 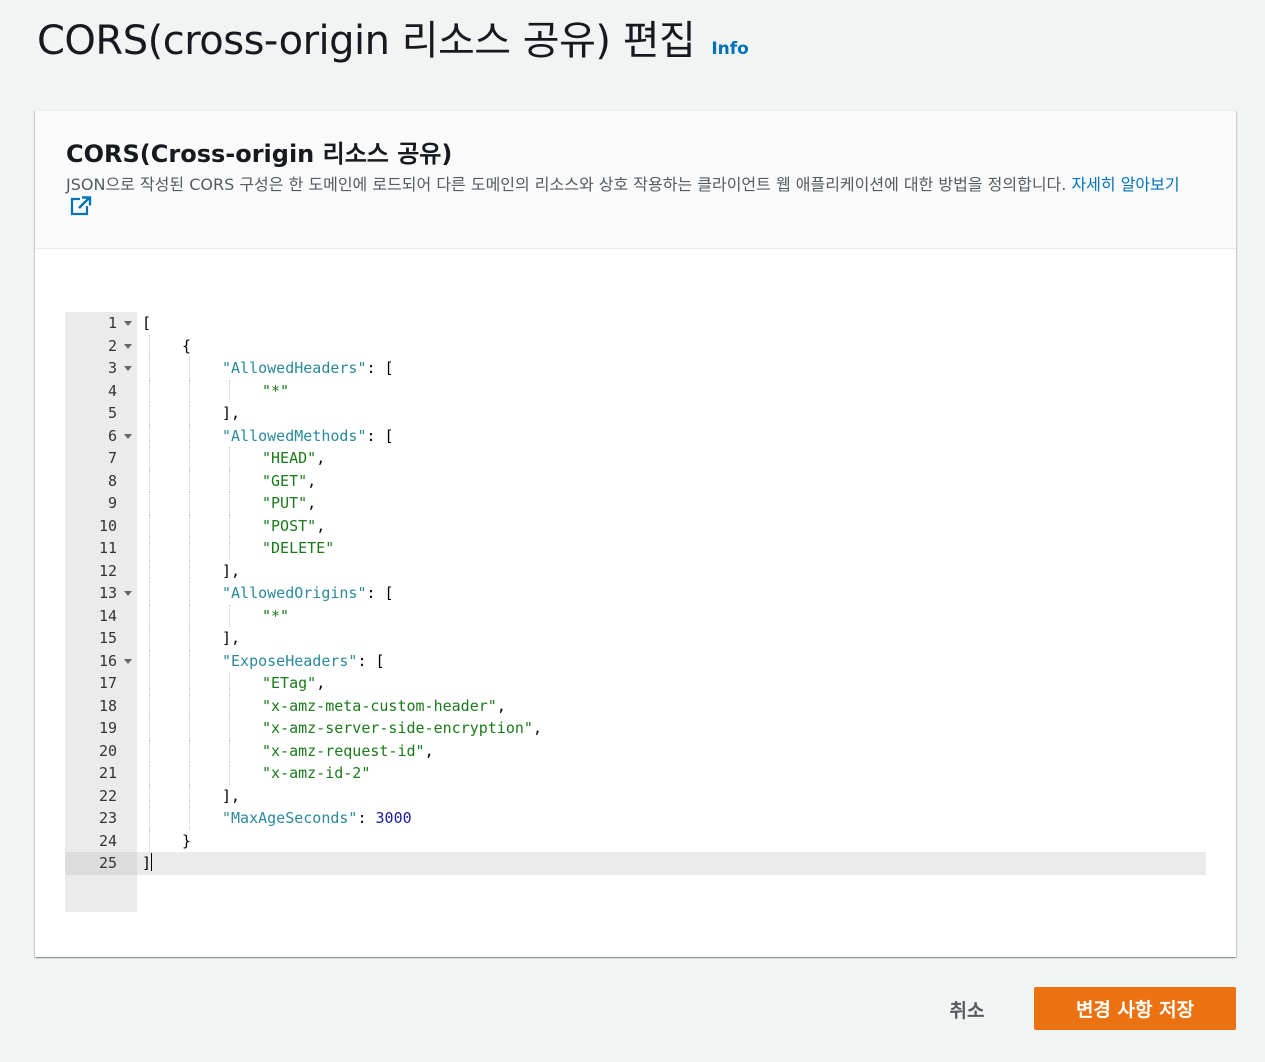 I want to click on line-number-text: 6, so click(x=112, y=435).